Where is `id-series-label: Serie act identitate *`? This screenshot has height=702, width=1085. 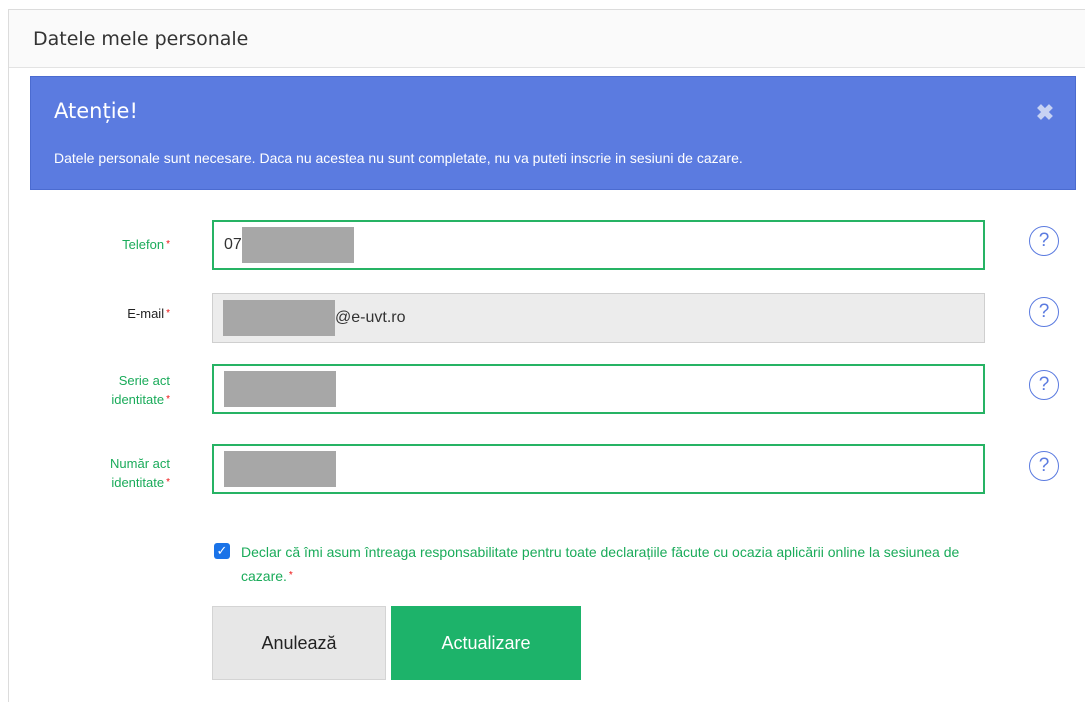
id-series-label: Serie act identitate * is located at coordinates (90, 390).